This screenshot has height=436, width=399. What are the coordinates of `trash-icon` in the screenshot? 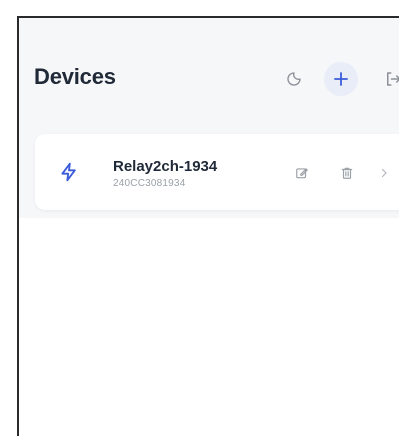 It's located at (347, 173).